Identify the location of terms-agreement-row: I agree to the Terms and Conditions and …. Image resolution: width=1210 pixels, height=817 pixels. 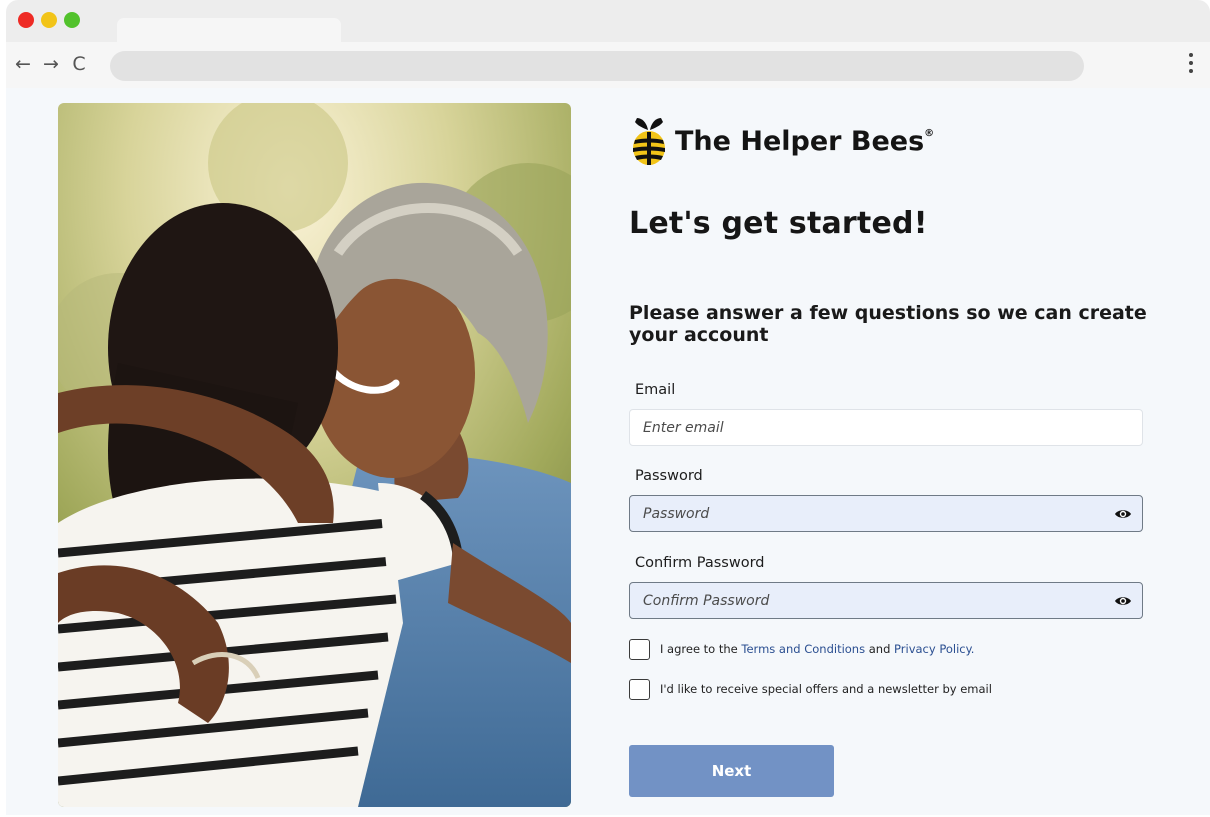
(889, 650).